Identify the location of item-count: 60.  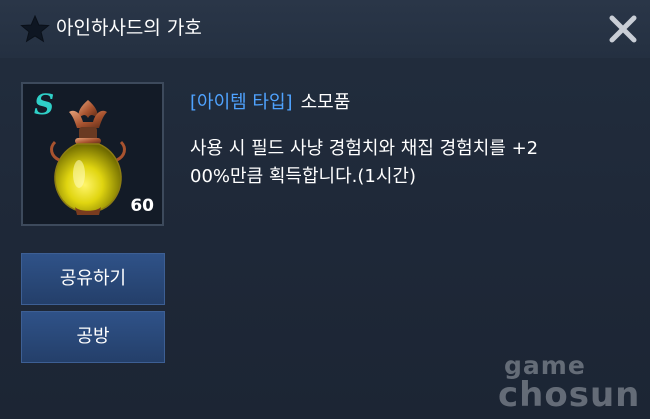
(142, 206).